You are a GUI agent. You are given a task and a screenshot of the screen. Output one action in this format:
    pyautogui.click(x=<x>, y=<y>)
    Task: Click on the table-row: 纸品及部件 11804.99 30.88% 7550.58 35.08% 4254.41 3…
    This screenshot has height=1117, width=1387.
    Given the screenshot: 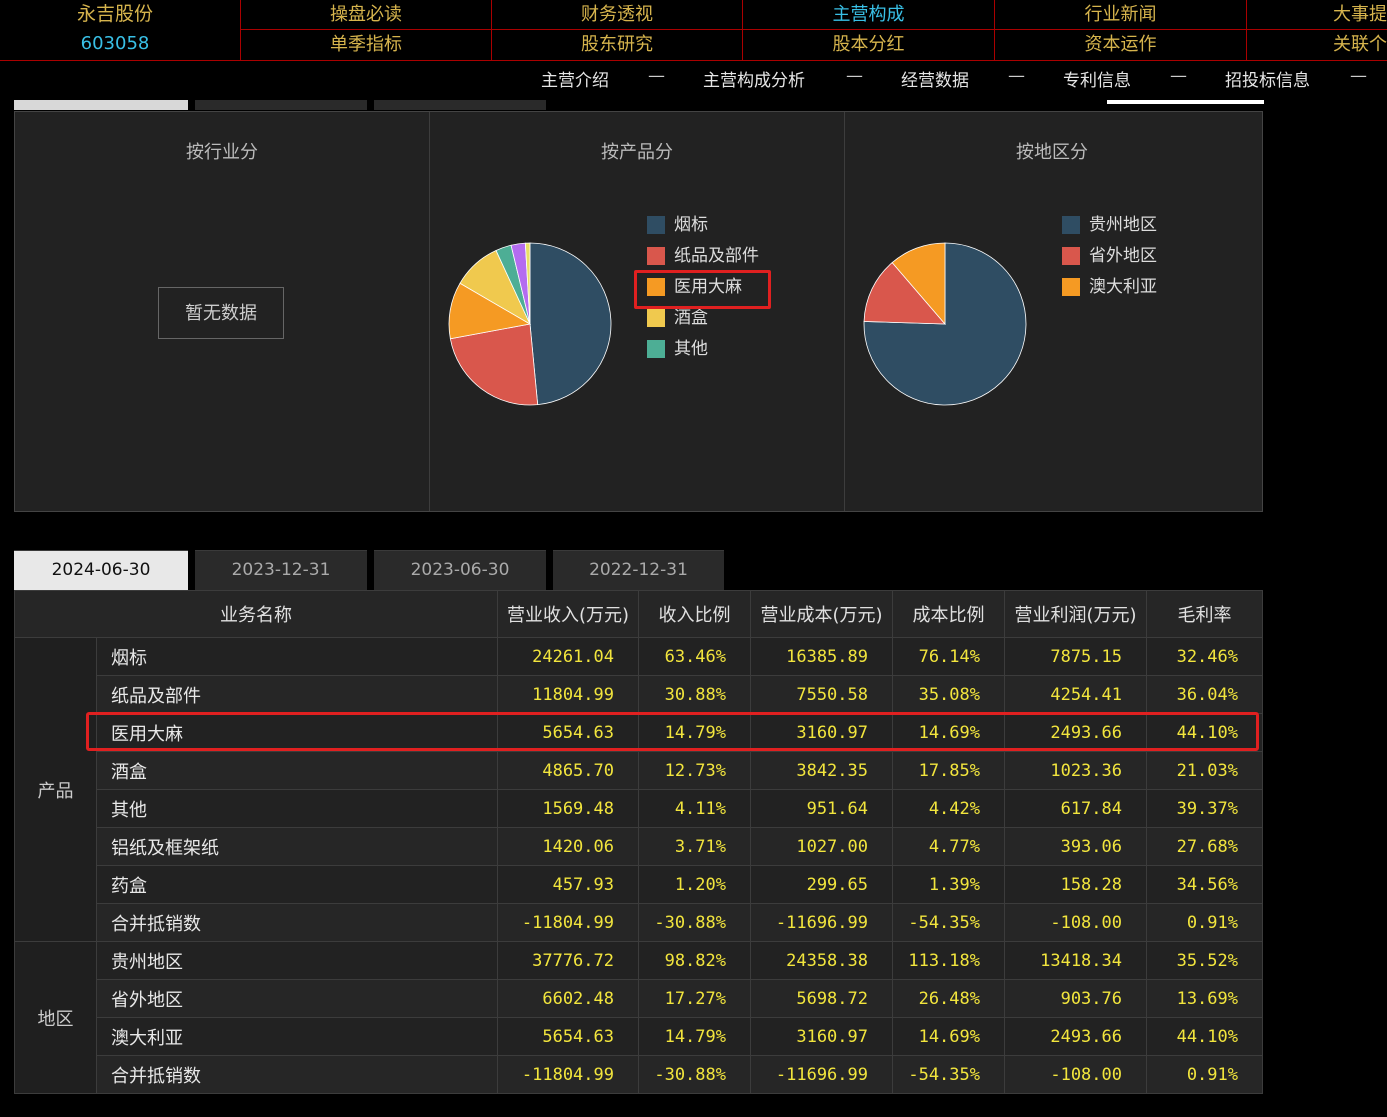 What is the action you would take?
    pyautogui.click(x=639, y=694)
    